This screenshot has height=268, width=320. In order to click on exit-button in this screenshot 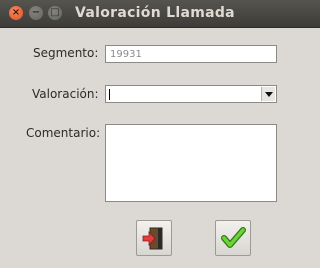, I will do `click(154, 238)`.